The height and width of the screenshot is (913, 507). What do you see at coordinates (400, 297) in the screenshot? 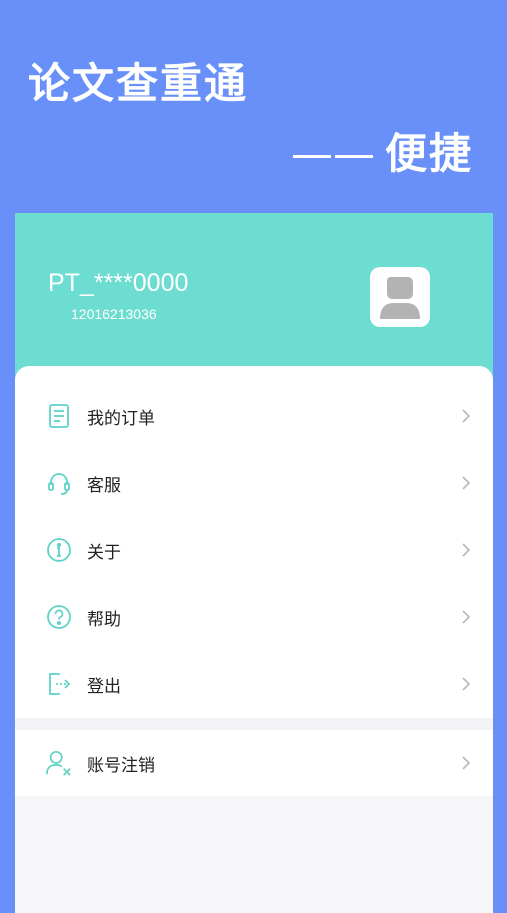
I see `user-avatar-icon` at bounding box center [400, 297].